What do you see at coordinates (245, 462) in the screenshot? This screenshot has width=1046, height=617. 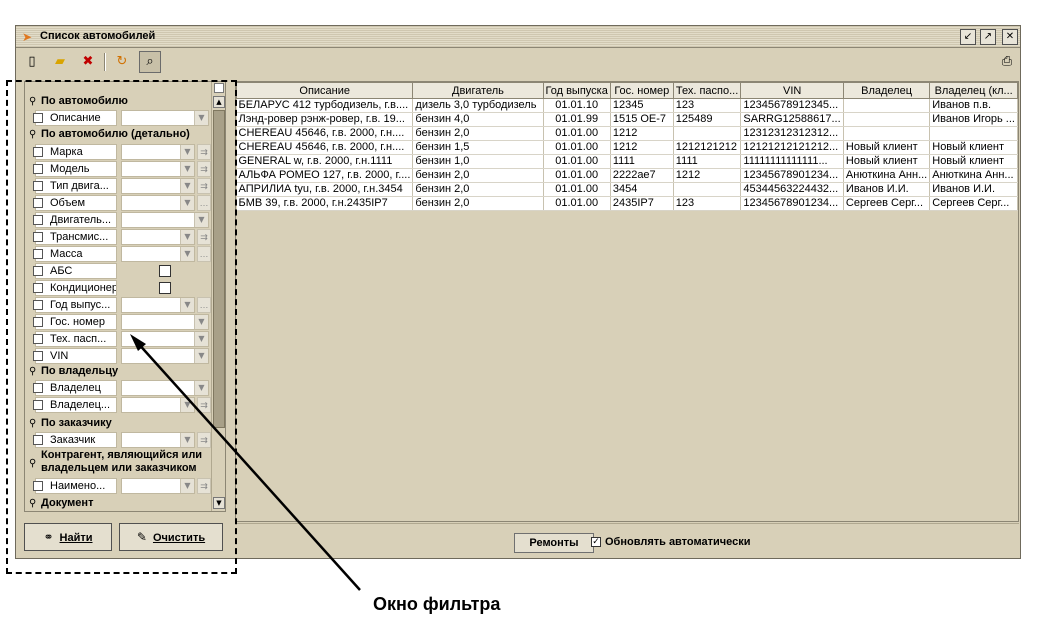 I see `annotation-arrow` at bounding box center [245, 462].